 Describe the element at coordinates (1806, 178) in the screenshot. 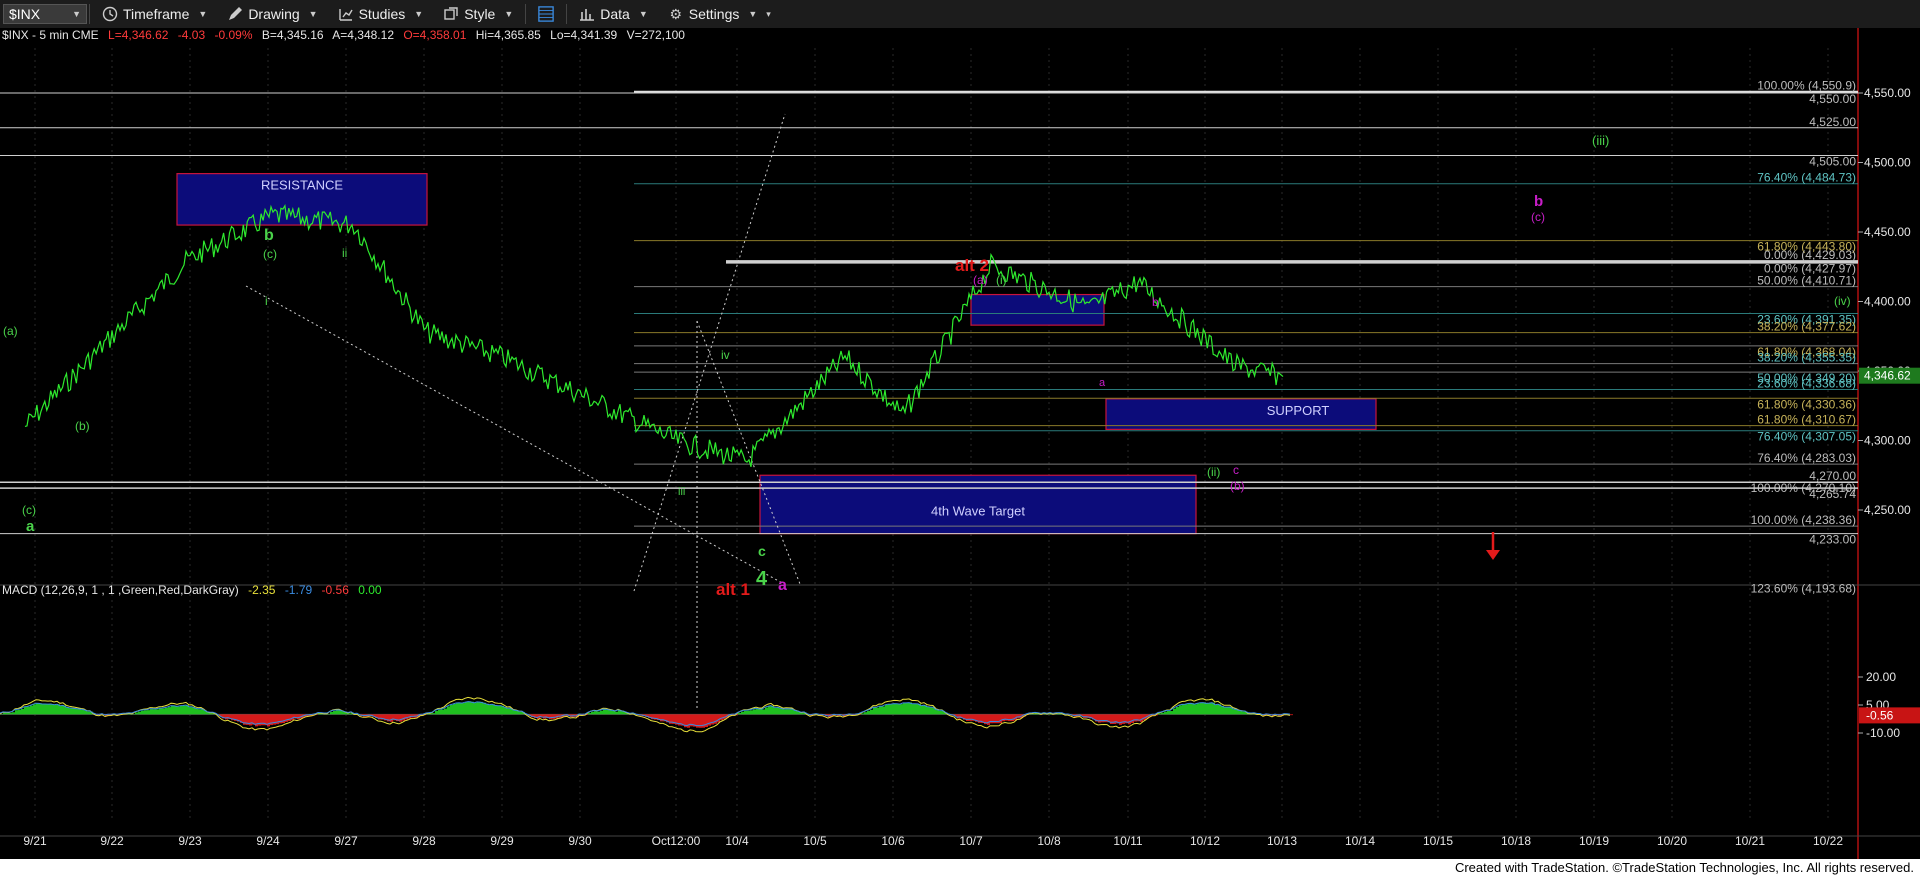

I see `price-level-label: 76.40% (4,484.73)` at that location.